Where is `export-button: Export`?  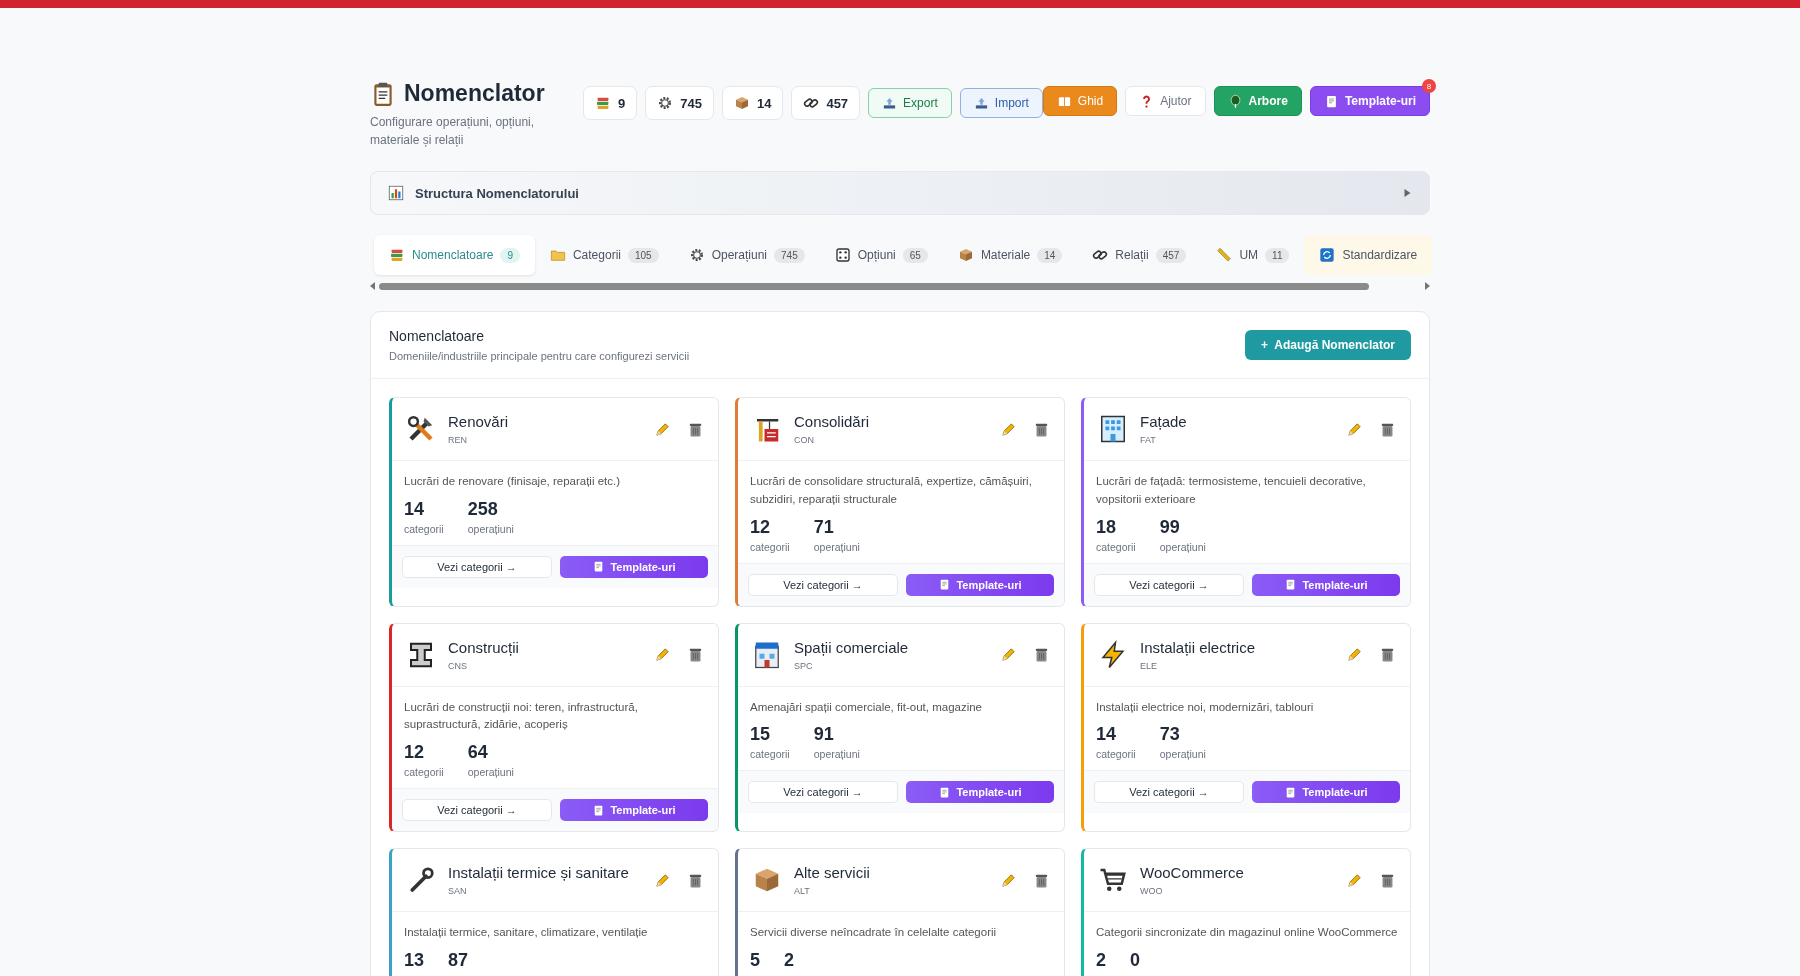 export-button: Export is located at coordinates (910, 103).